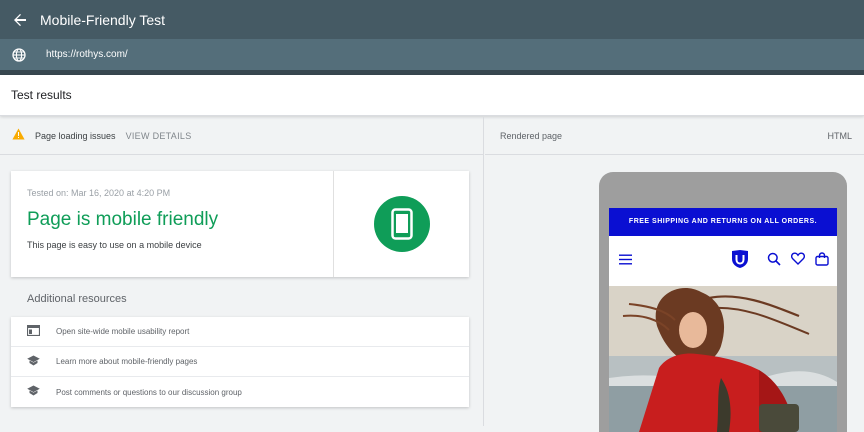  I want to click on hero-image, so click(723, 359).